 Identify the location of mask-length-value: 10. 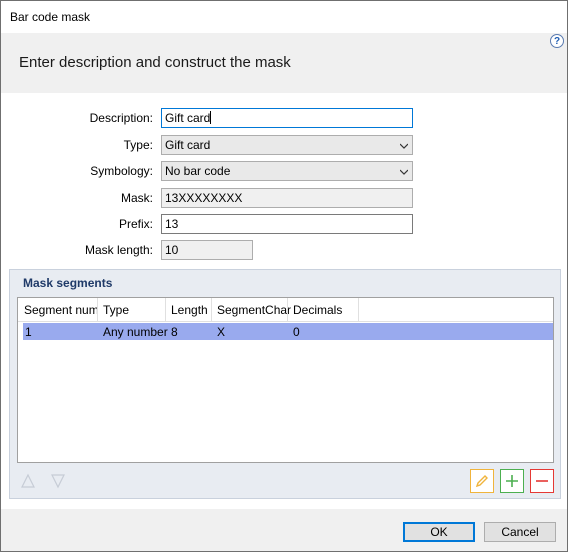
(172, 250).